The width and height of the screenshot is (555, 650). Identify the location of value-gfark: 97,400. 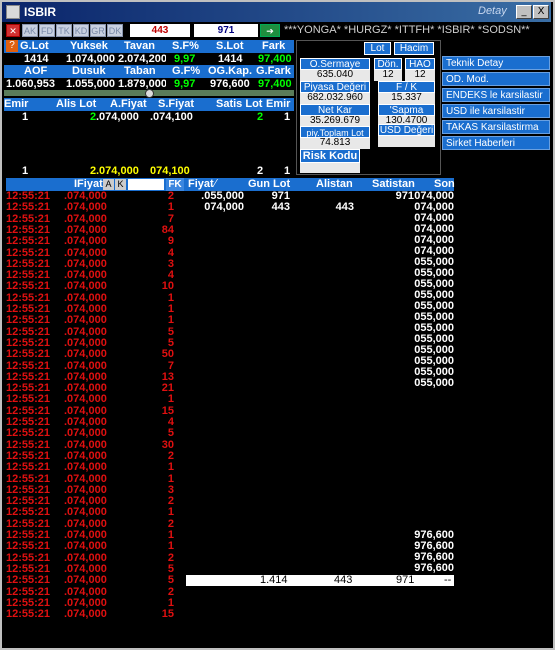
(275, 84).